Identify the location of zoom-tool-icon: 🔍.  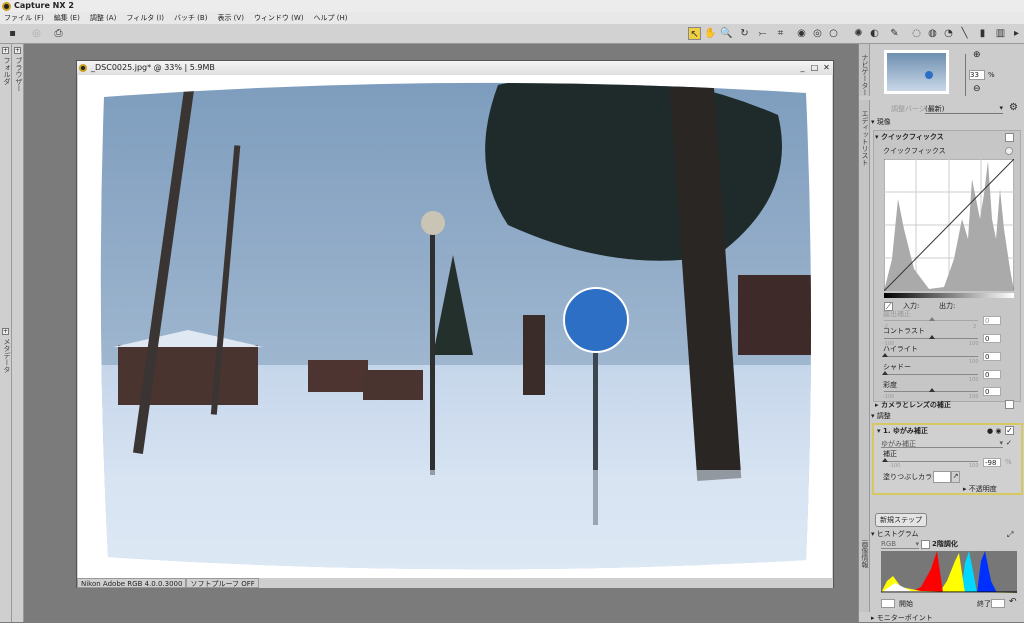
(726, 33).